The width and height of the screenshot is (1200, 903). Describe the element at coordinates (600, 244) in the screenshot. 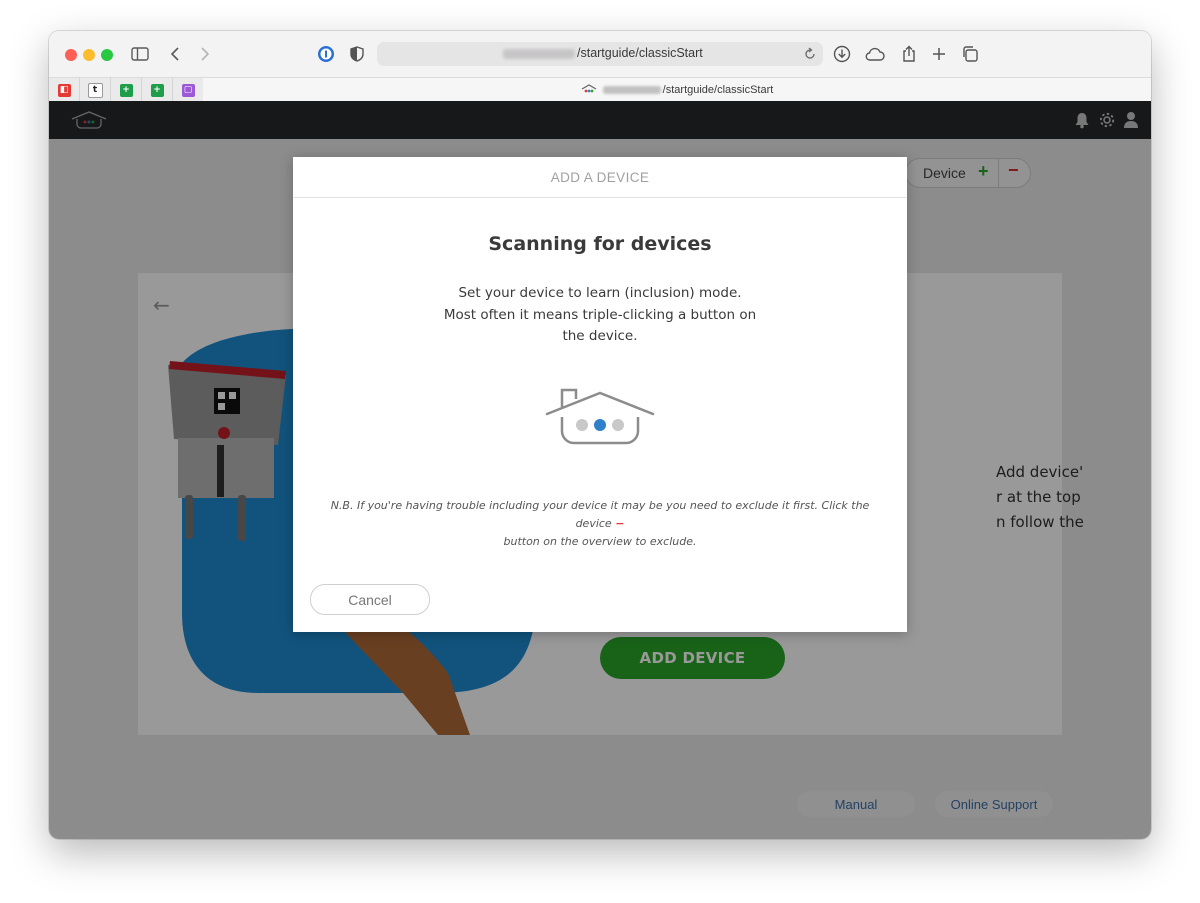

I see `modal-title: Scanning for devices` at that location.